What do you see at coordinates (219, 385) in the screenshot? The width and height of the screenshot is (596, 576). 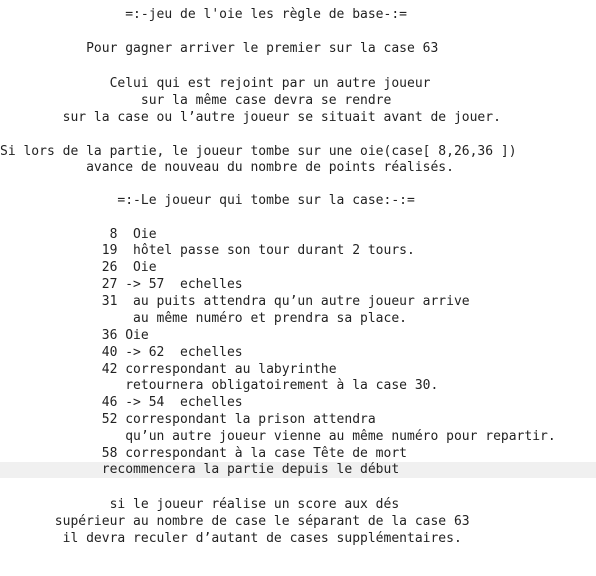 I see `square-rule-line: retournera obligatoirement à la case 30.` at bounding box center [219, 385].